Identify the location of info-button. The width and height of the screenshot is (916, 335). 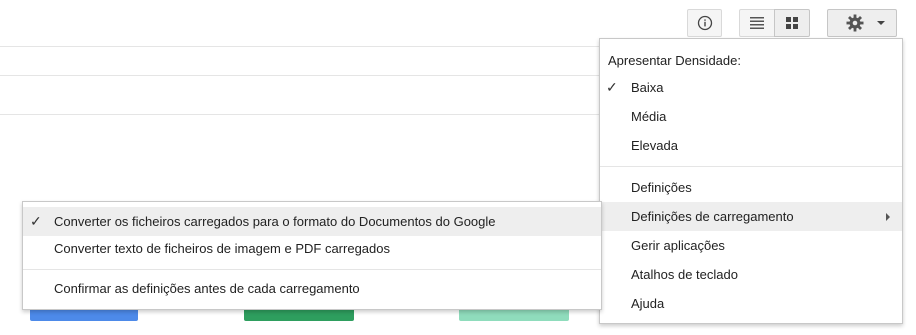
(704, 23).